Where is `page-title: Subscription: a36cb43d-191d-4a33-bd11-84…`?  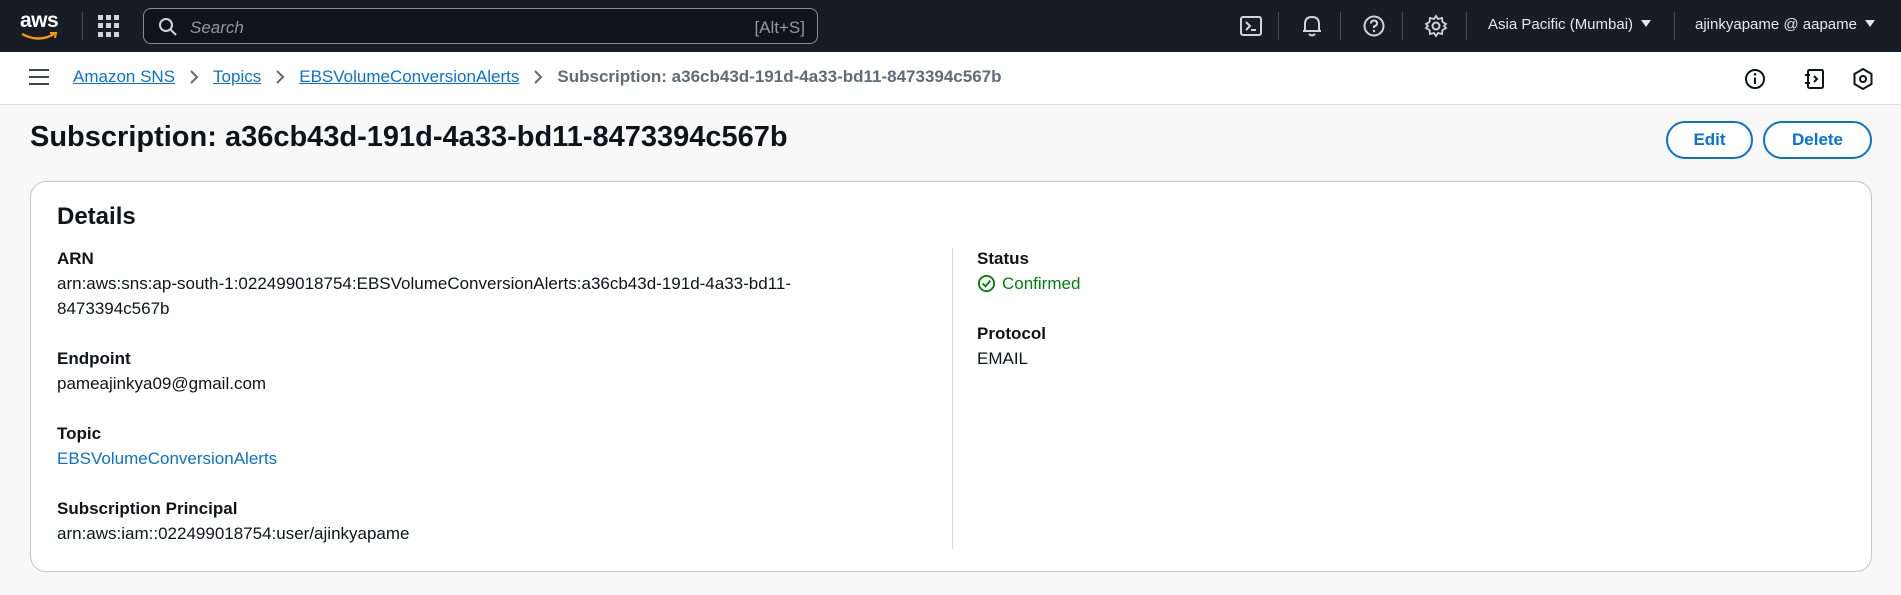 page-title: Subscription: a36cb43d-191d-4a33-bd11-84… is located at coordinates (409, 137).